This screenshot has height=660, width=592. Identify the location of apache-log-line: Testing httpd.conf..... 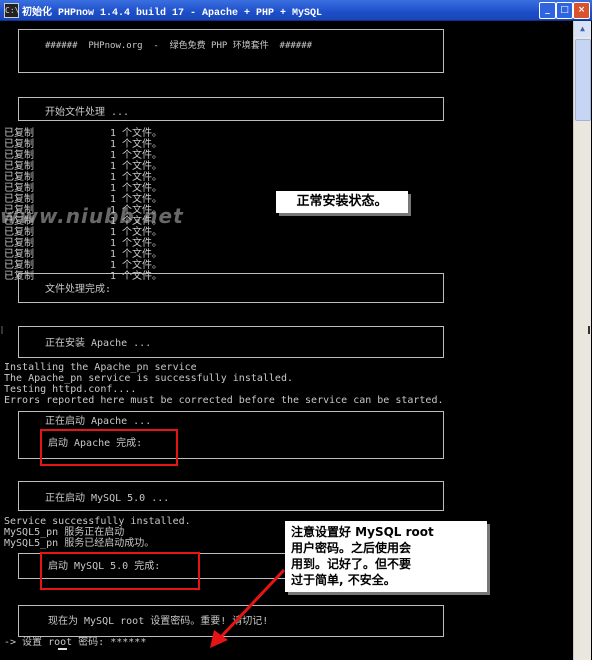
(70, 389).